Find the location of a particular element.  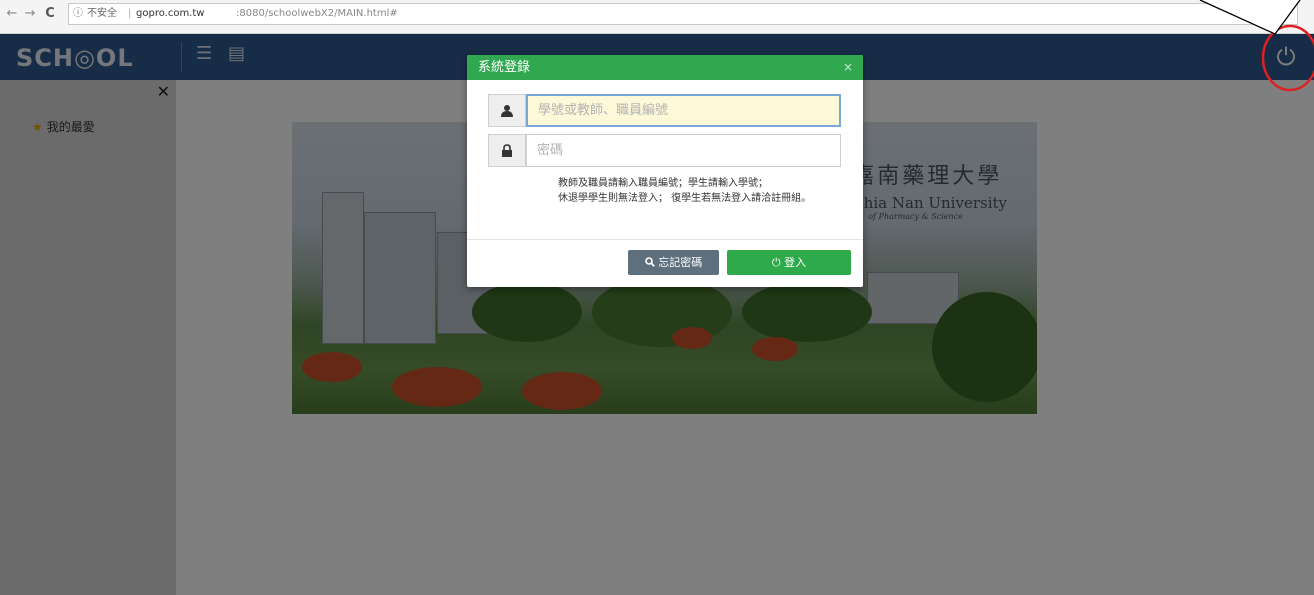

user-icon-shape is located at coordinates (507, 111).